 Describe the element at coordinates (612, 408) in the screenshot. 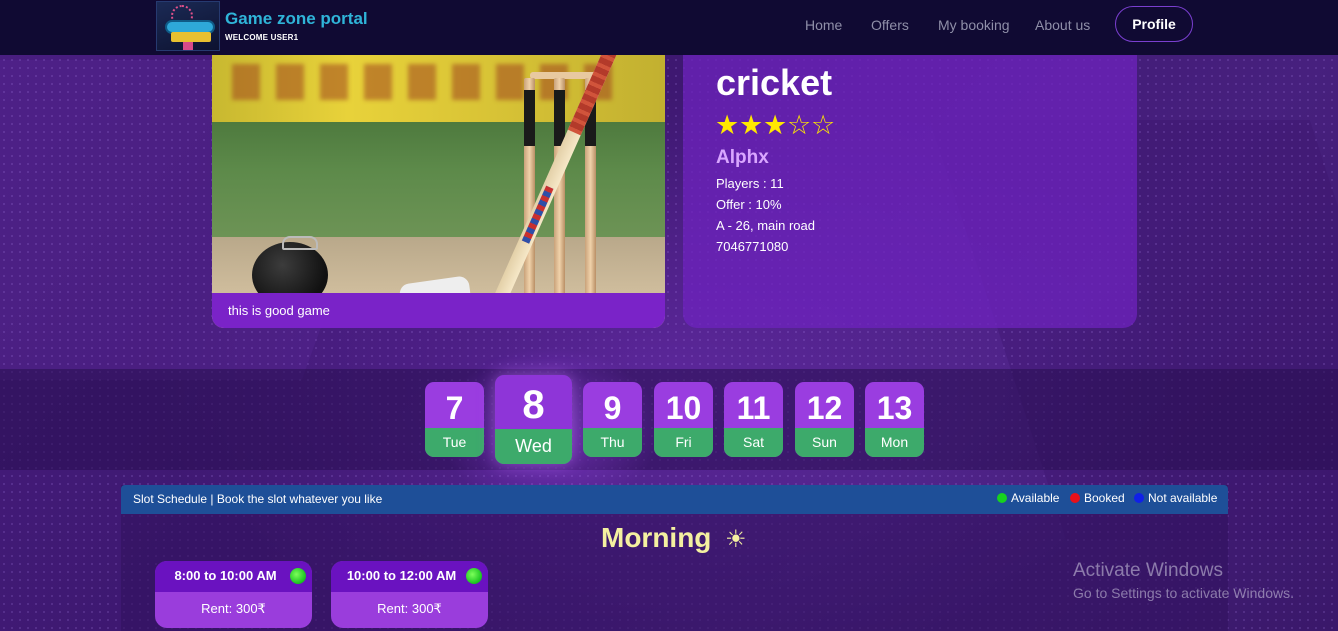

I see `date-number: 9` at that location.